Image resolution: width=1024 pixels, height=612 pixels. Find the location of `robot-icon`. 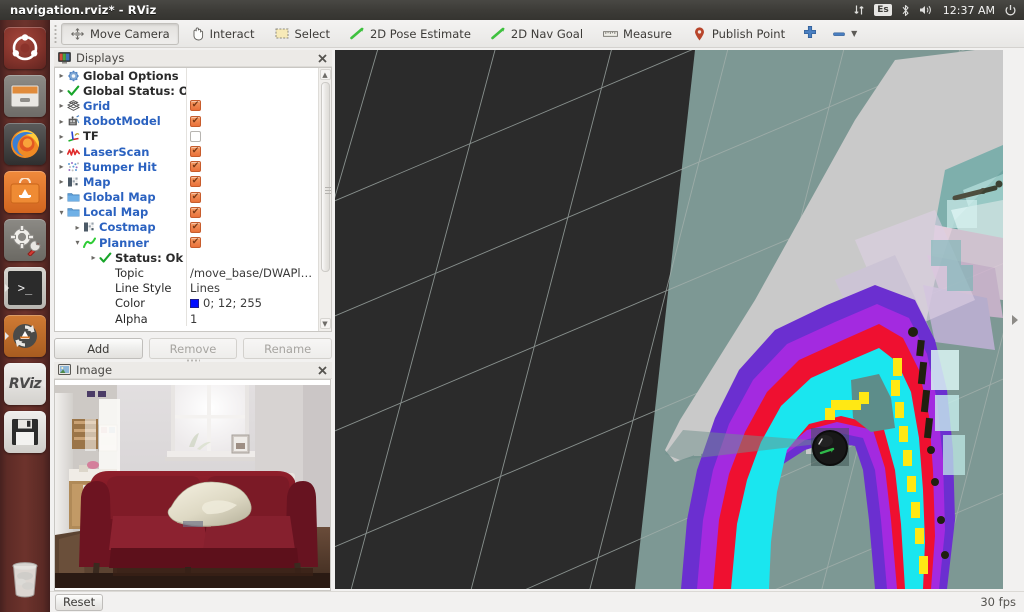

robot-icon is located at coordinates (73, 121).